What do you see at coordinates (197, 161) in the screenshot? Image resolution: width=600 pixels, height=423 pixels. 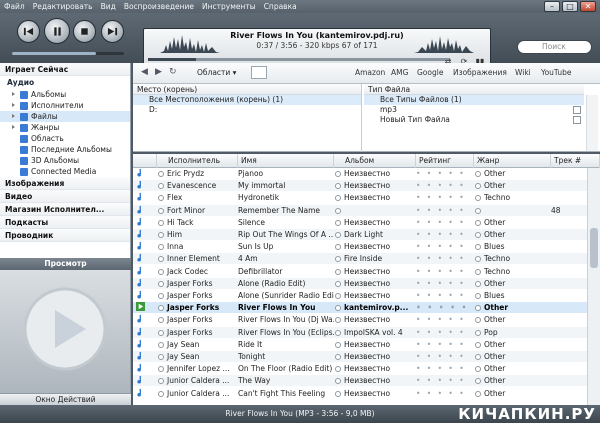 I see `column-artist: Исполнитель` at bounding box center [197, 161].